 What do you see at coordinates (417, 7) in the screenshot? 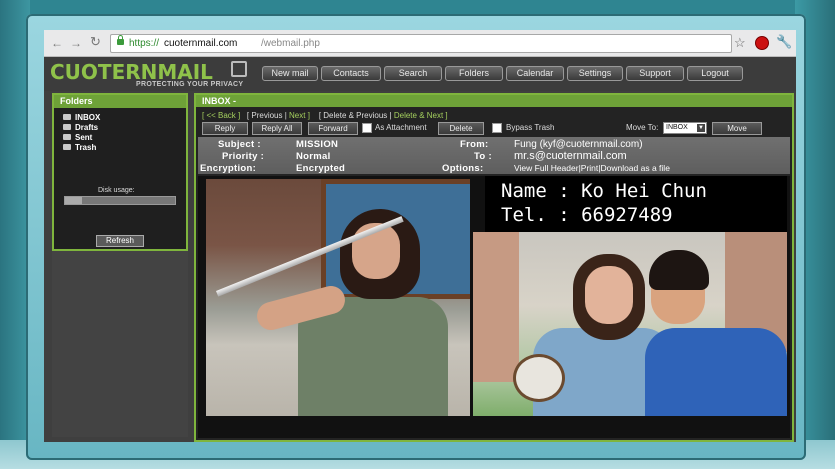
I see `room-wall-top` at bounding box center [417, 7].